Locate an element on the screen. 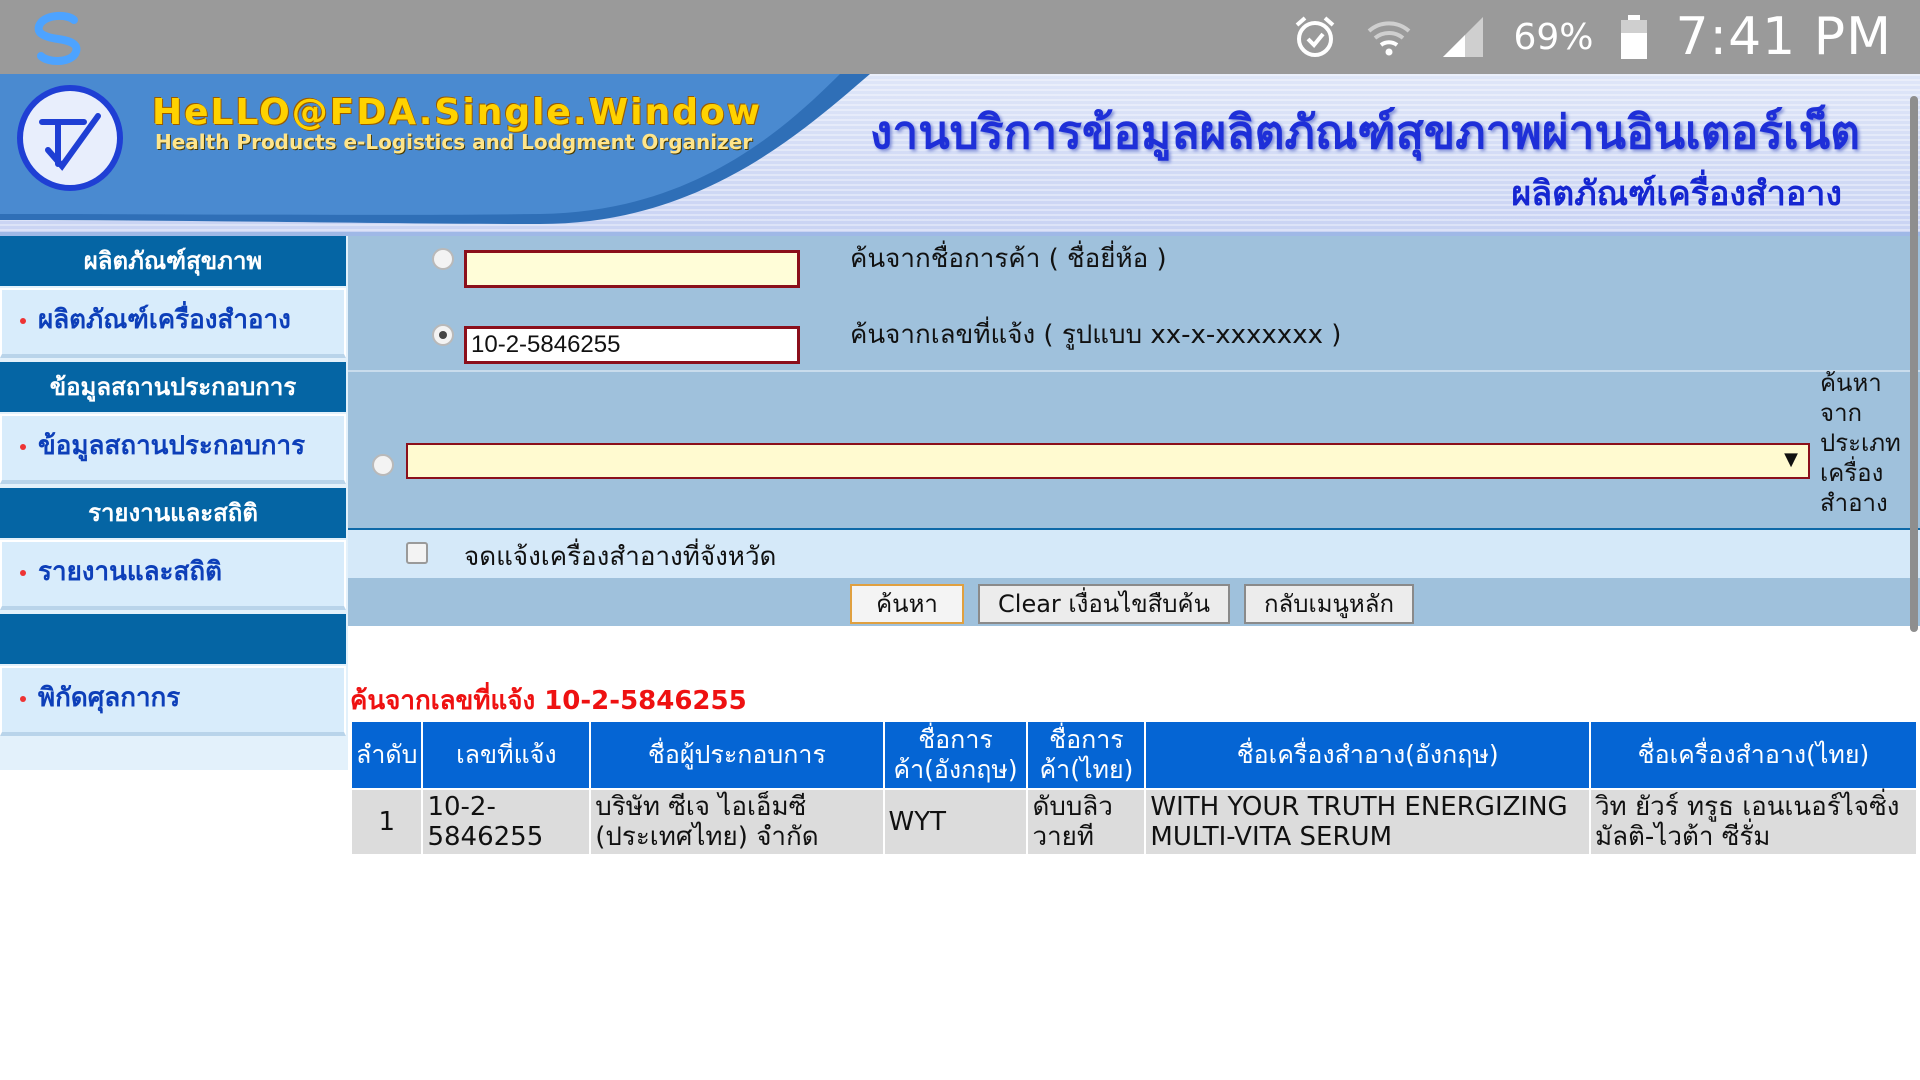 This screenshot has height=1080, width=1920. page-scrollbar is located at coordinates (1914, 364).